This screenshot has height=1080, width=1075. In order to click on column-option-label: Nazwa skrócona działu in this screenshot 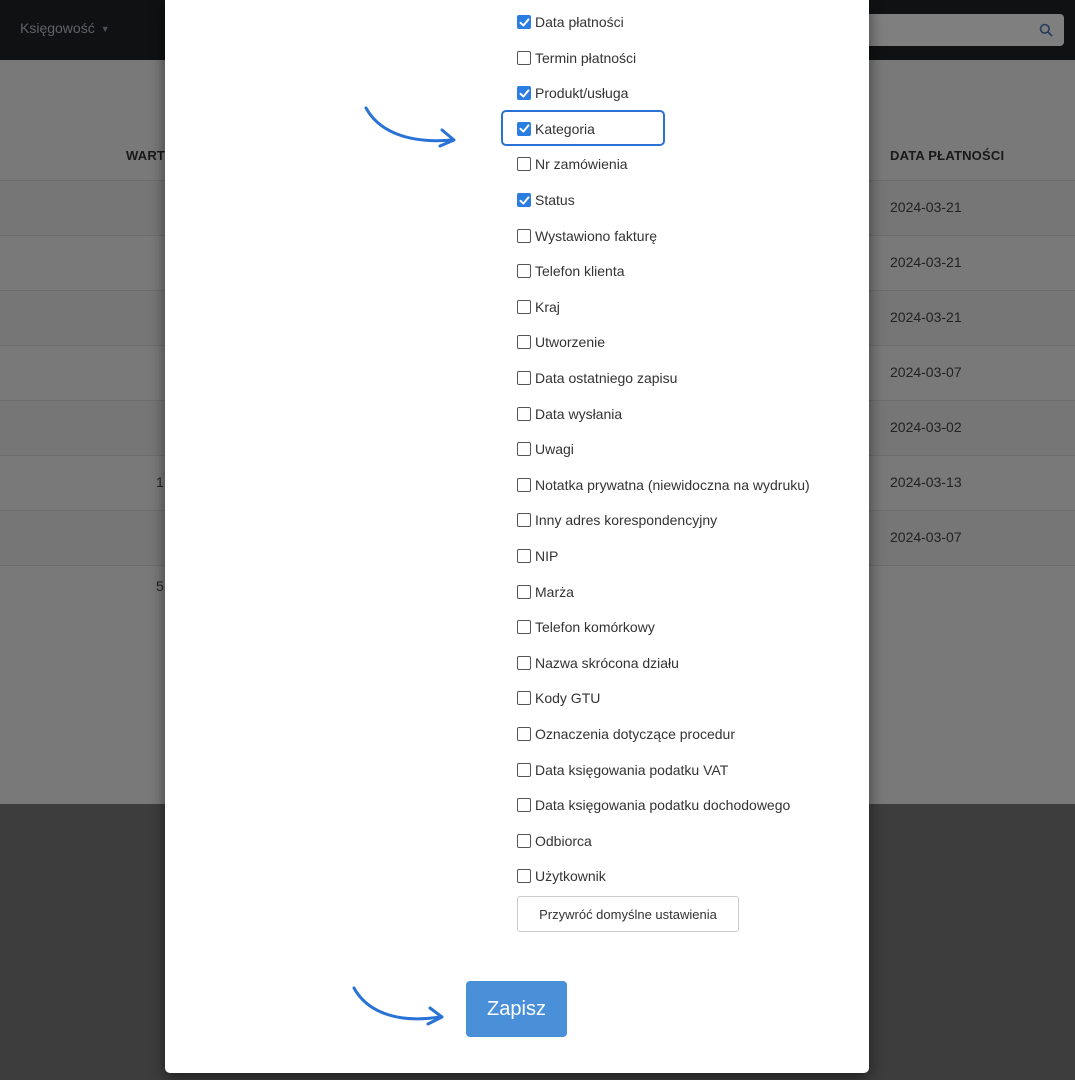, I will do `click(607, 662)`.